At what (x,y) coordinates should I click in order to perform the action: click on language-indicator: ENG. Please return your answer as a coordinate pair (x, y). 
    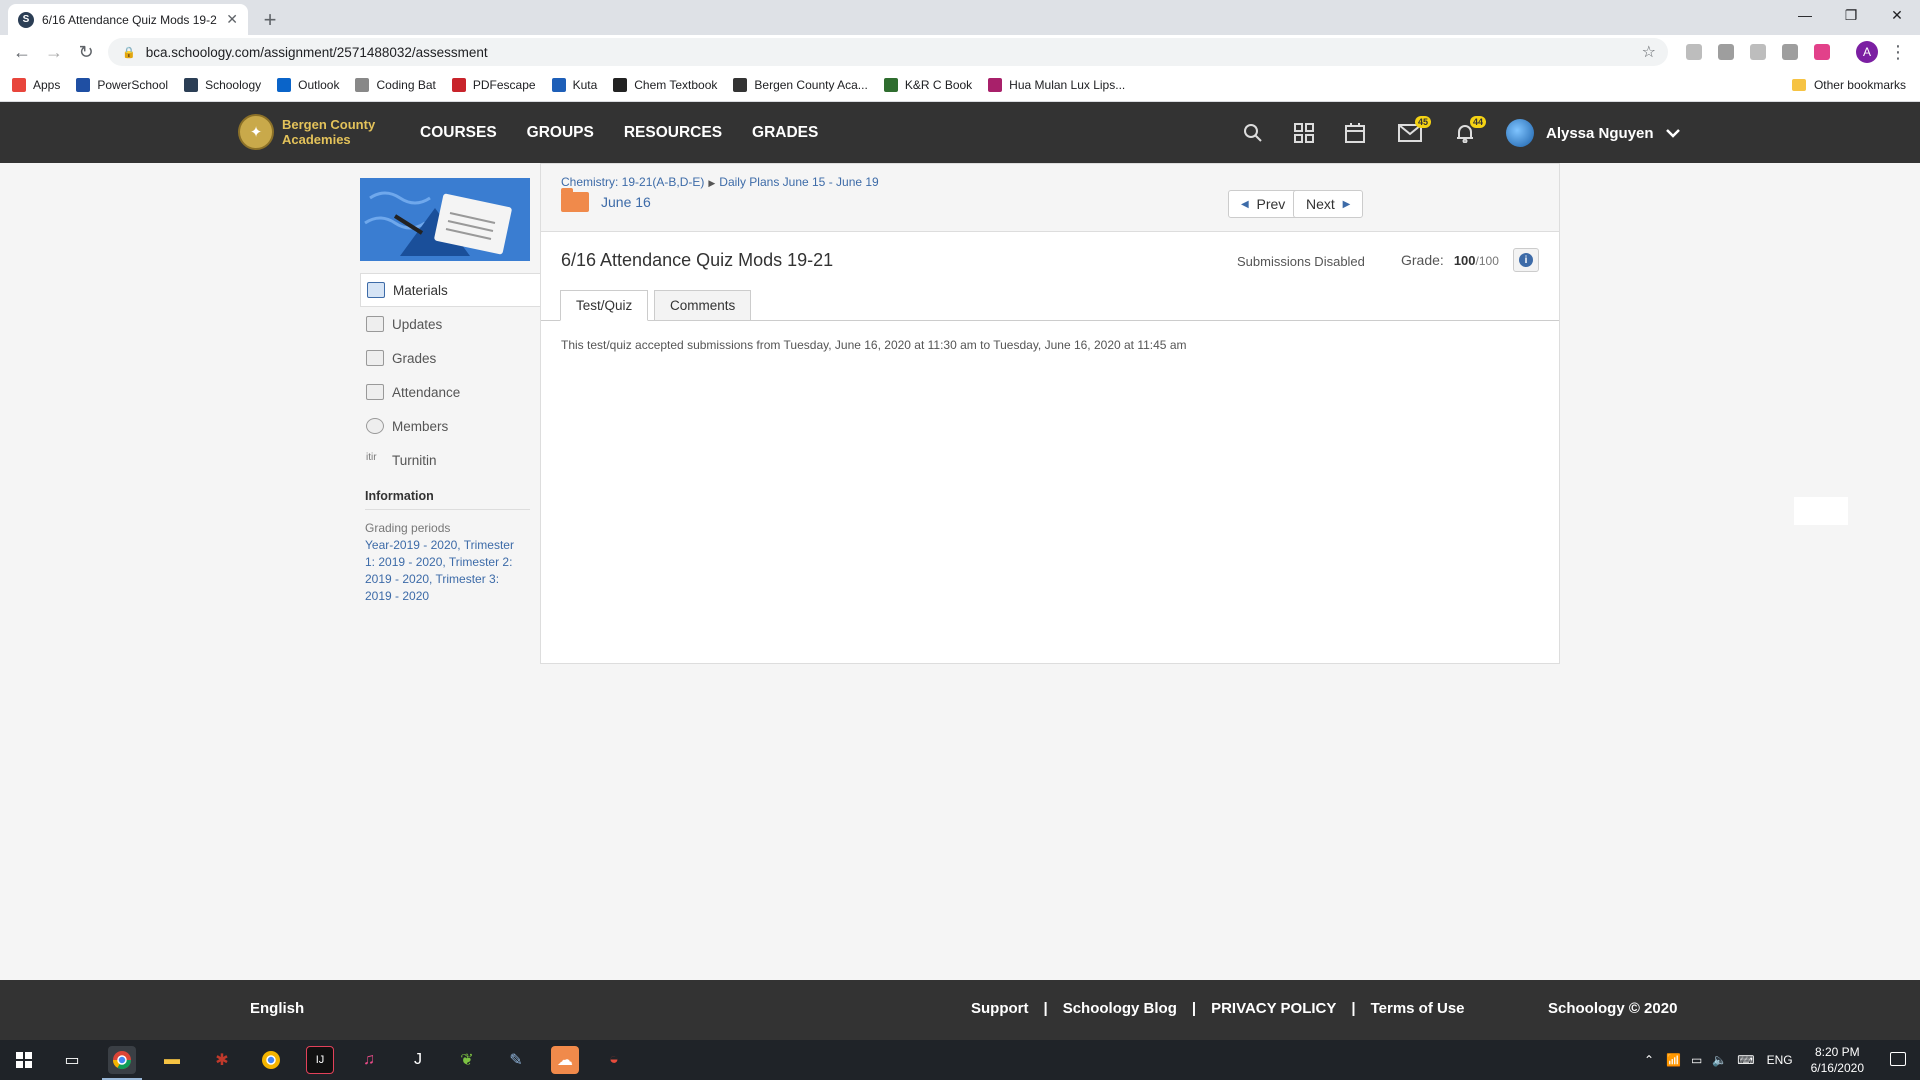
    Looking at the image, I should click on (1780, 1060).